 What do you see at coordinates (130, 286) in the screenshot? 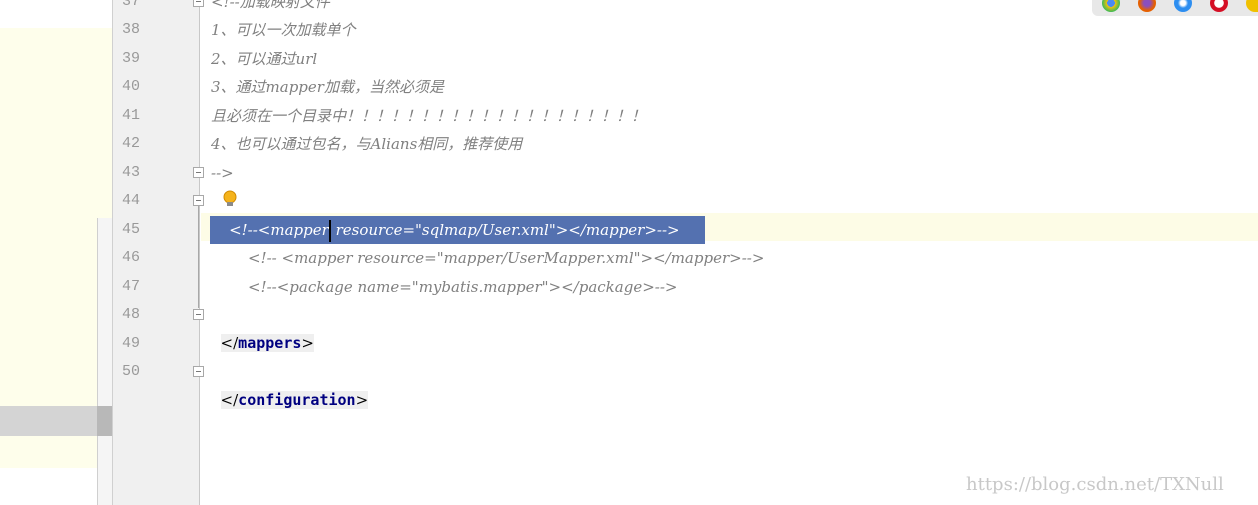
I see `line-number: 47` at bounding box center [130, 286].